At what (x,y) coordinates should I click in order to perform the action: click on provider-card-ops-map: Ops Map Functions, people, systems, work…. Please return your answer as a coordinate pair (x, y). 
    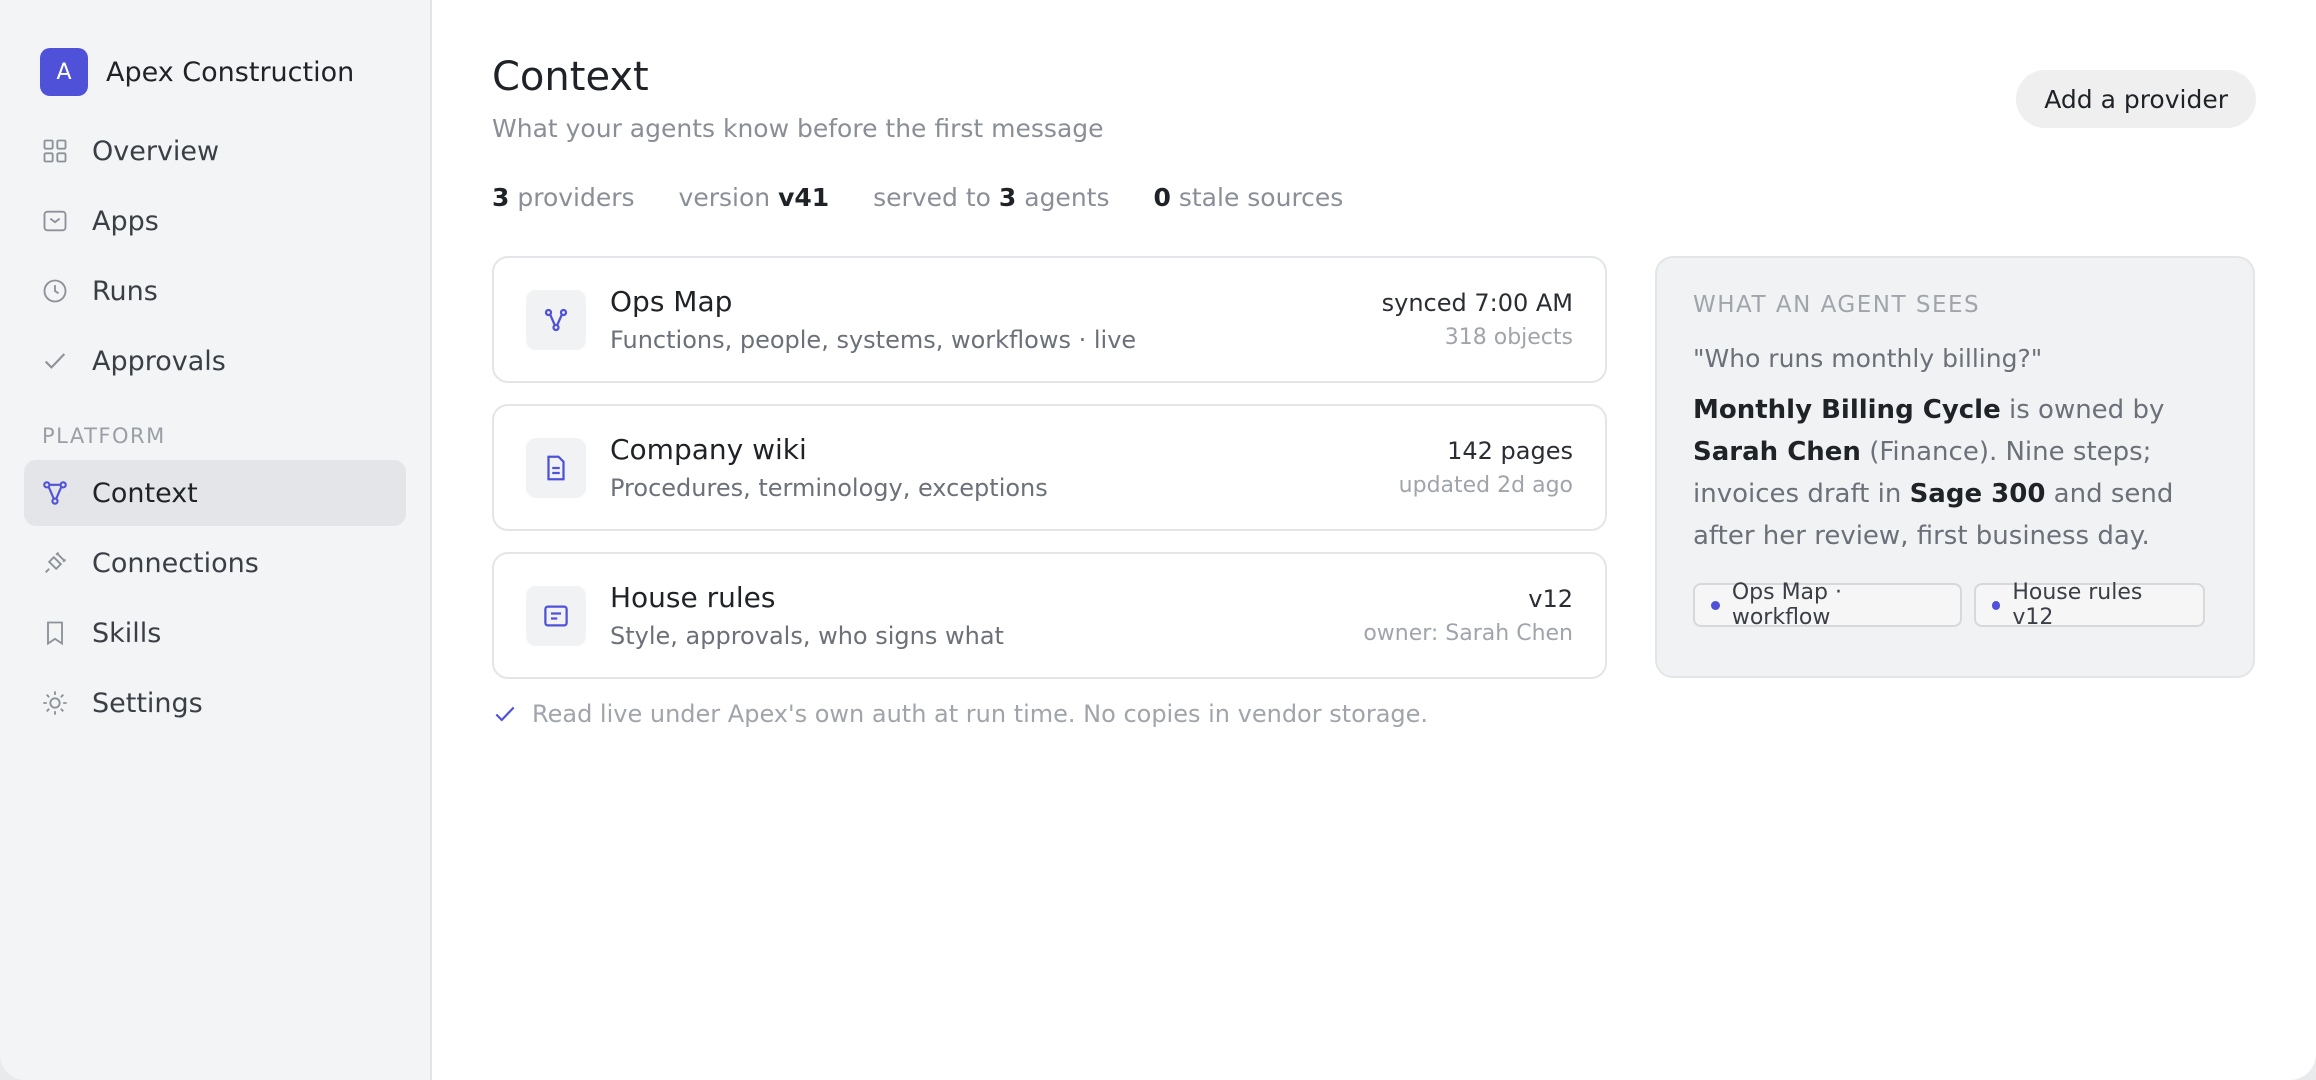
    Looking at the image, I should click on (1049, 319).